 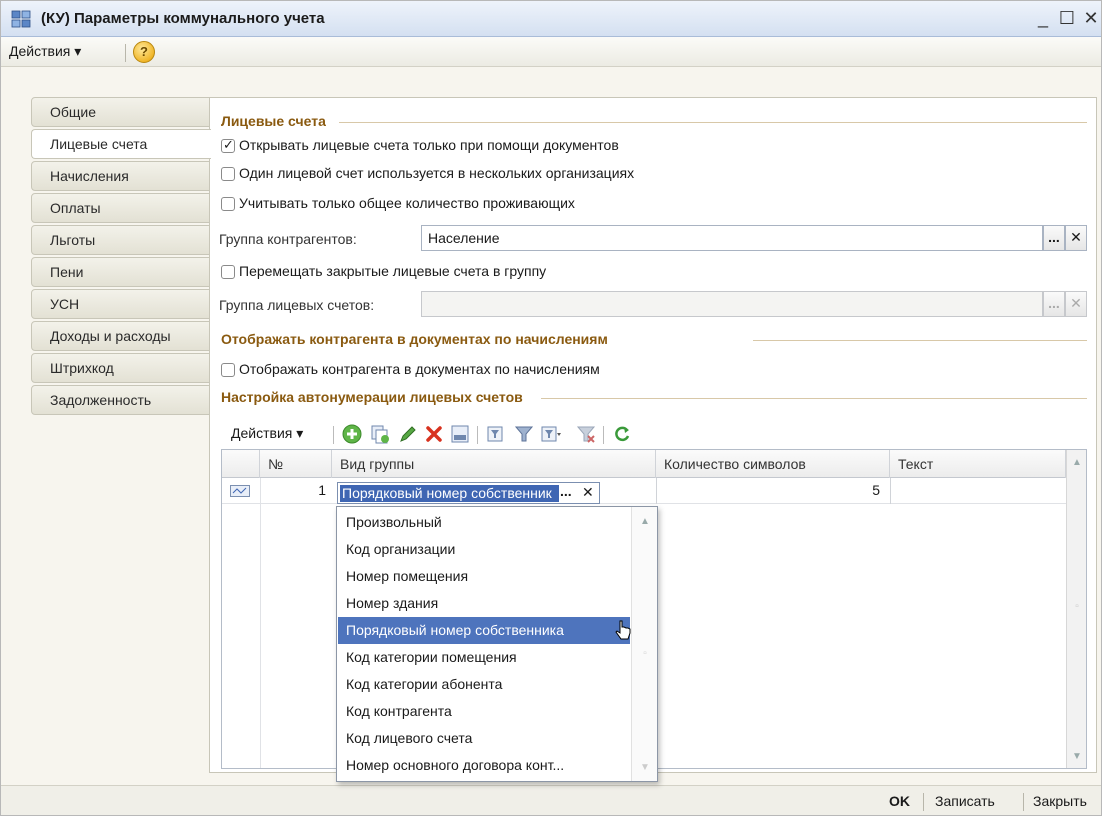 What do you see at coordinates (645, 768) in the screenshot?
I see `dropdown-scroll-down-icon: ▼` at bounding box center [645, 768].